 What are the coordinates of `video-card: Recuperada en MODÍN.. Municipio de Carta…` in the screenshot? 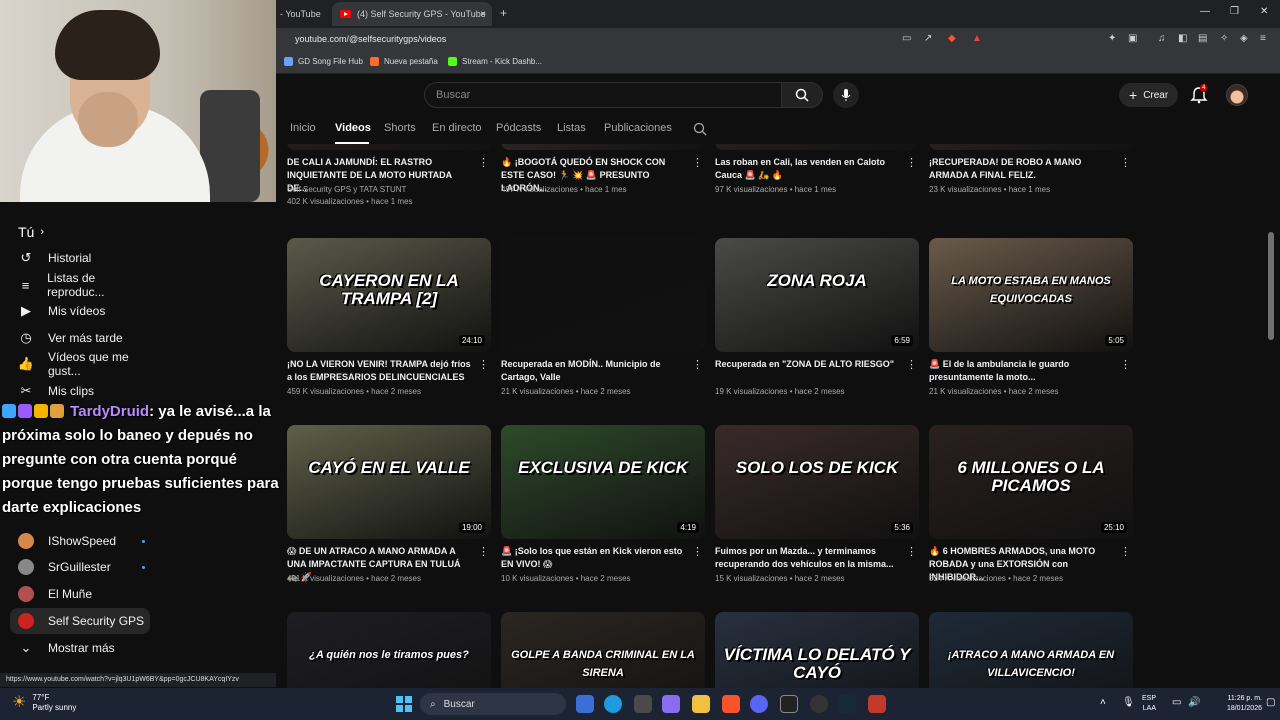 It's located at (603, 317).